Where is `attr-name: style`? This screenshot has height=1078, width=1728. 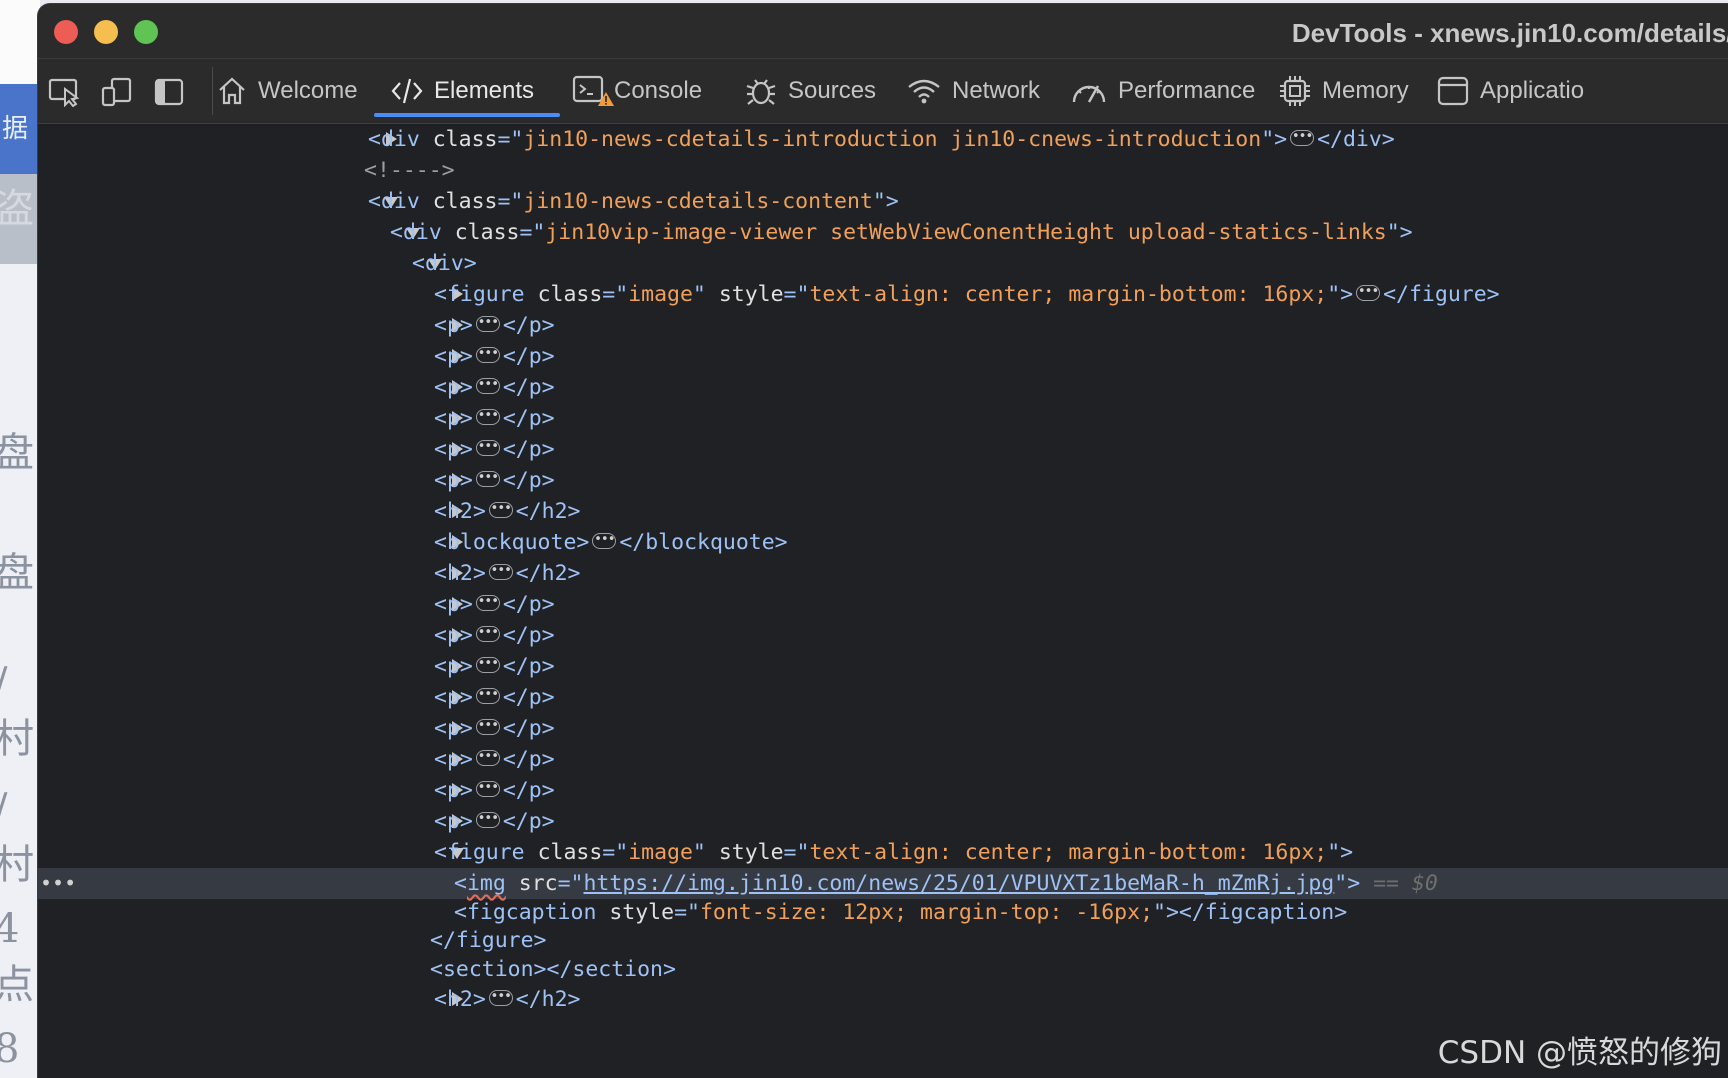 attr-name: style is located at coordinates (642, 912).